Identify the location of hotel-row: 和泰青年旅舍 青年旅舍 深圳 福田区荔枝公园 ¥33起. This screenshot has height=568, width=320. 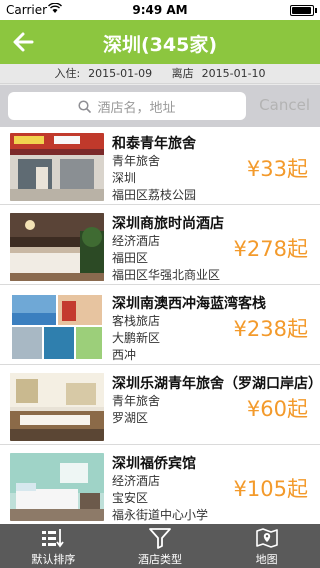
(160, 166).